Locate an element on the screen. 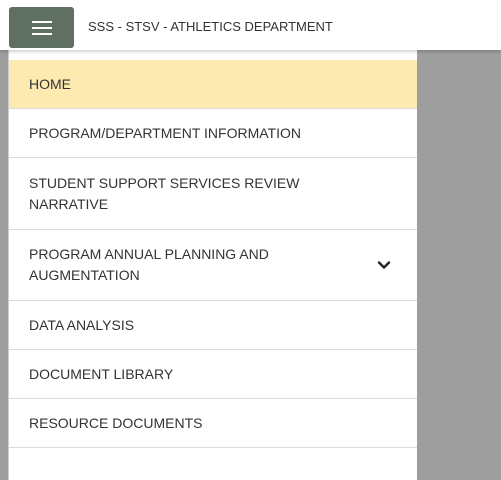 Image resolution: width=501 pixels, height=480 pixels. nav-item-document-library: DOCUMENT LIBRARY is located at coordinates (213, 374).